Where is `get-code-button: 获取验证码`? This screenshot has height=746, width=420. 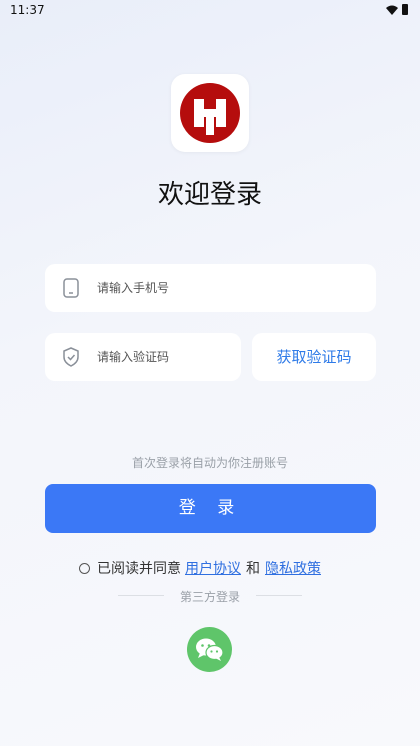
get-code-button: 获取验证码 is located at coordinates (314, 357).